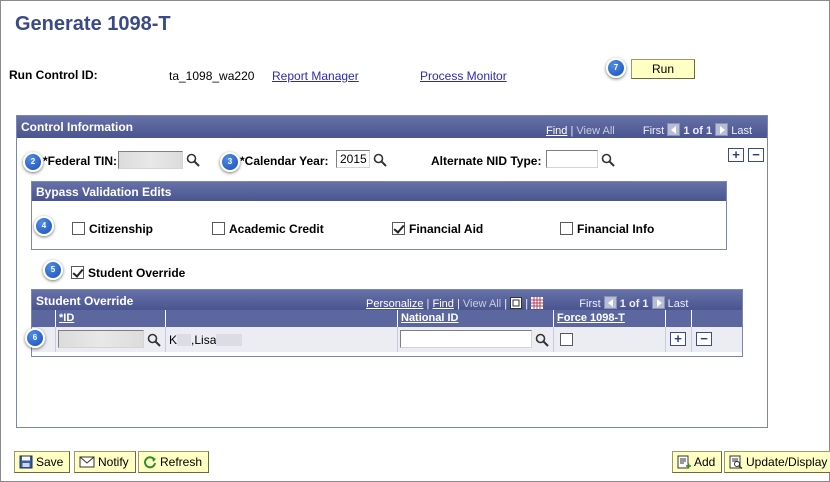 This screenshot has height=482, width=830. I want to click on id-column-header: *ID, so click(111, 318).